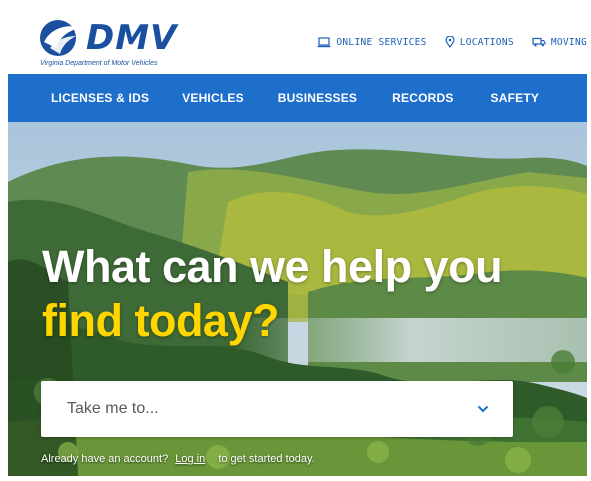 The width and height of the screenshot is (591, 481). Describe the element at coordinates (132, 38) in the screenshot. I see `logo-wordmark: DMV` at that location.